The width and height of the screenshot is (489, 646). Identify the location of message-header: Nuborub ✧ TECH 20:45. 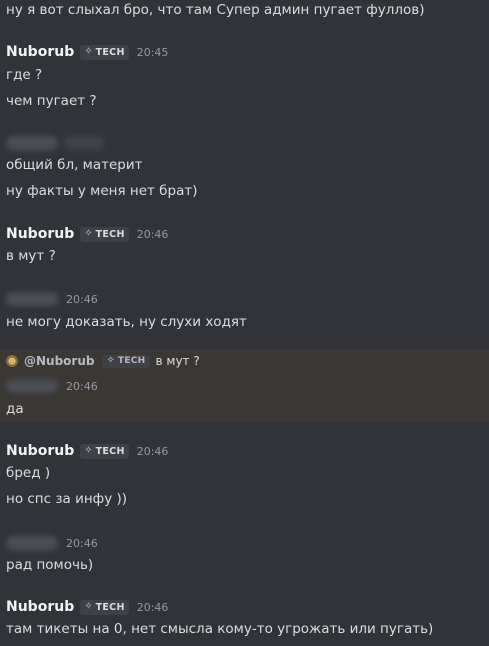
(87, 52).